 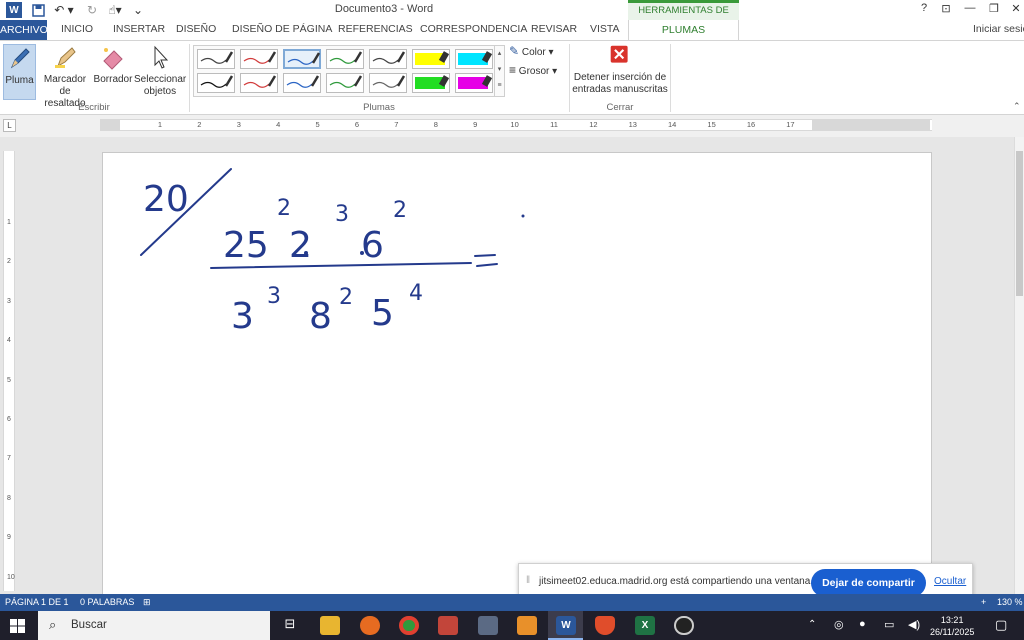 I want to click on firefox-icon, so click(x=370, y=625).